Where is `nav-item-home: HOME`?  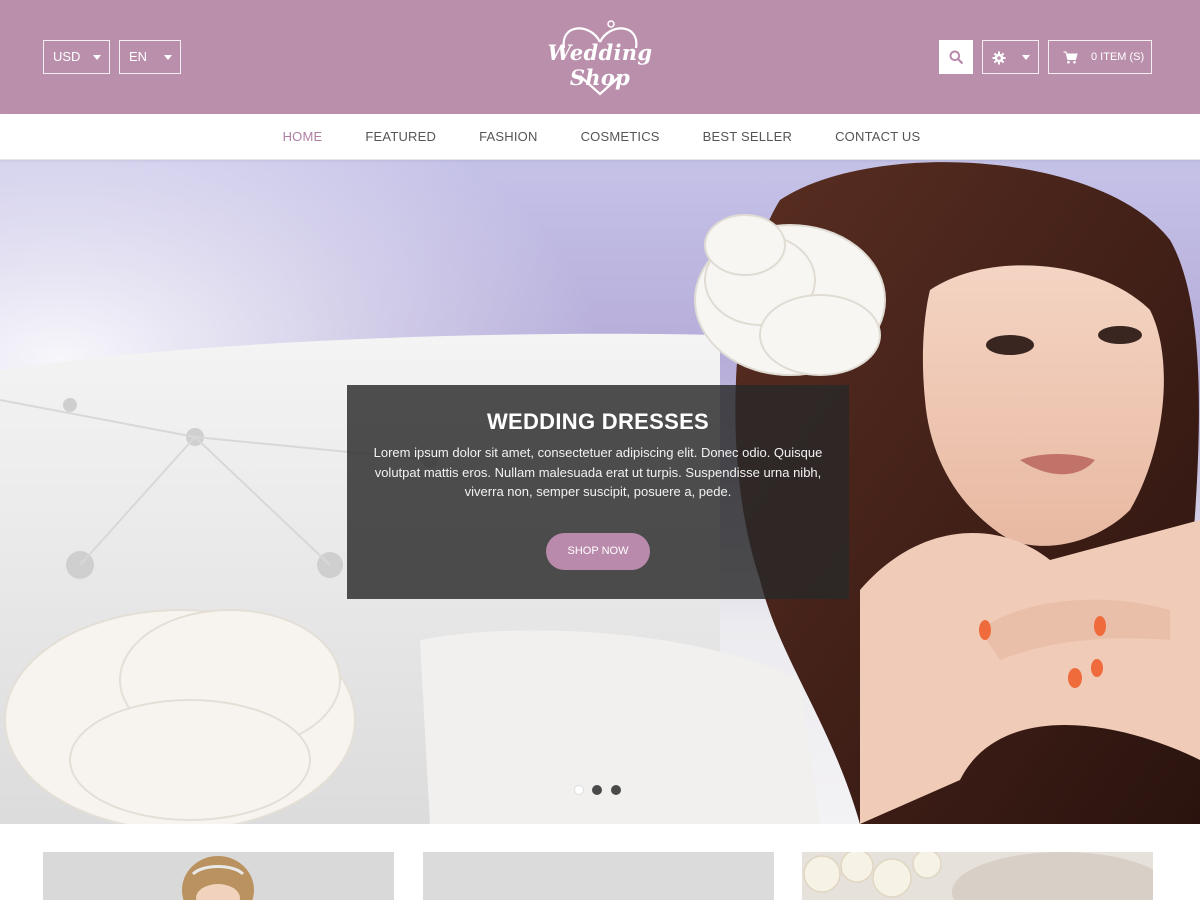 nav-item-home: HOME is located at coordinates (302, 137).